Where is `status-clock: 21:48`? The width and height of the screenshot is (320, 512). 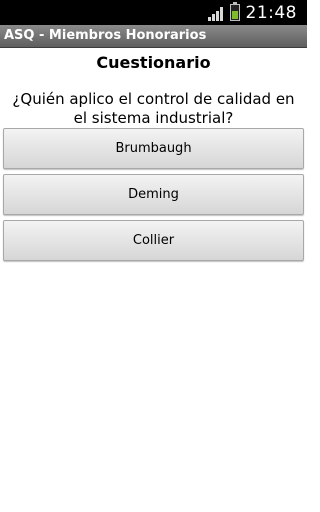
status-clock: 21:48 is located at coordinates (271, 12).